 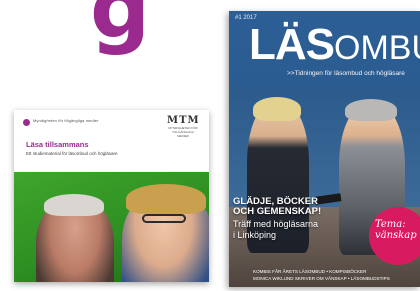 I want to click on cover-subhead-line2: i Linköping, so click(x=255, y=235).